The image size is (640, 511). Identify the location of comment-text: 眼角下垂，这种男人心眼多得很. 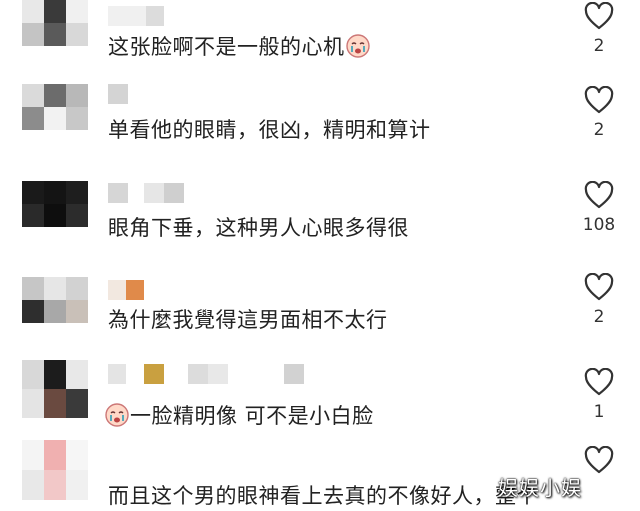
(258, 228).